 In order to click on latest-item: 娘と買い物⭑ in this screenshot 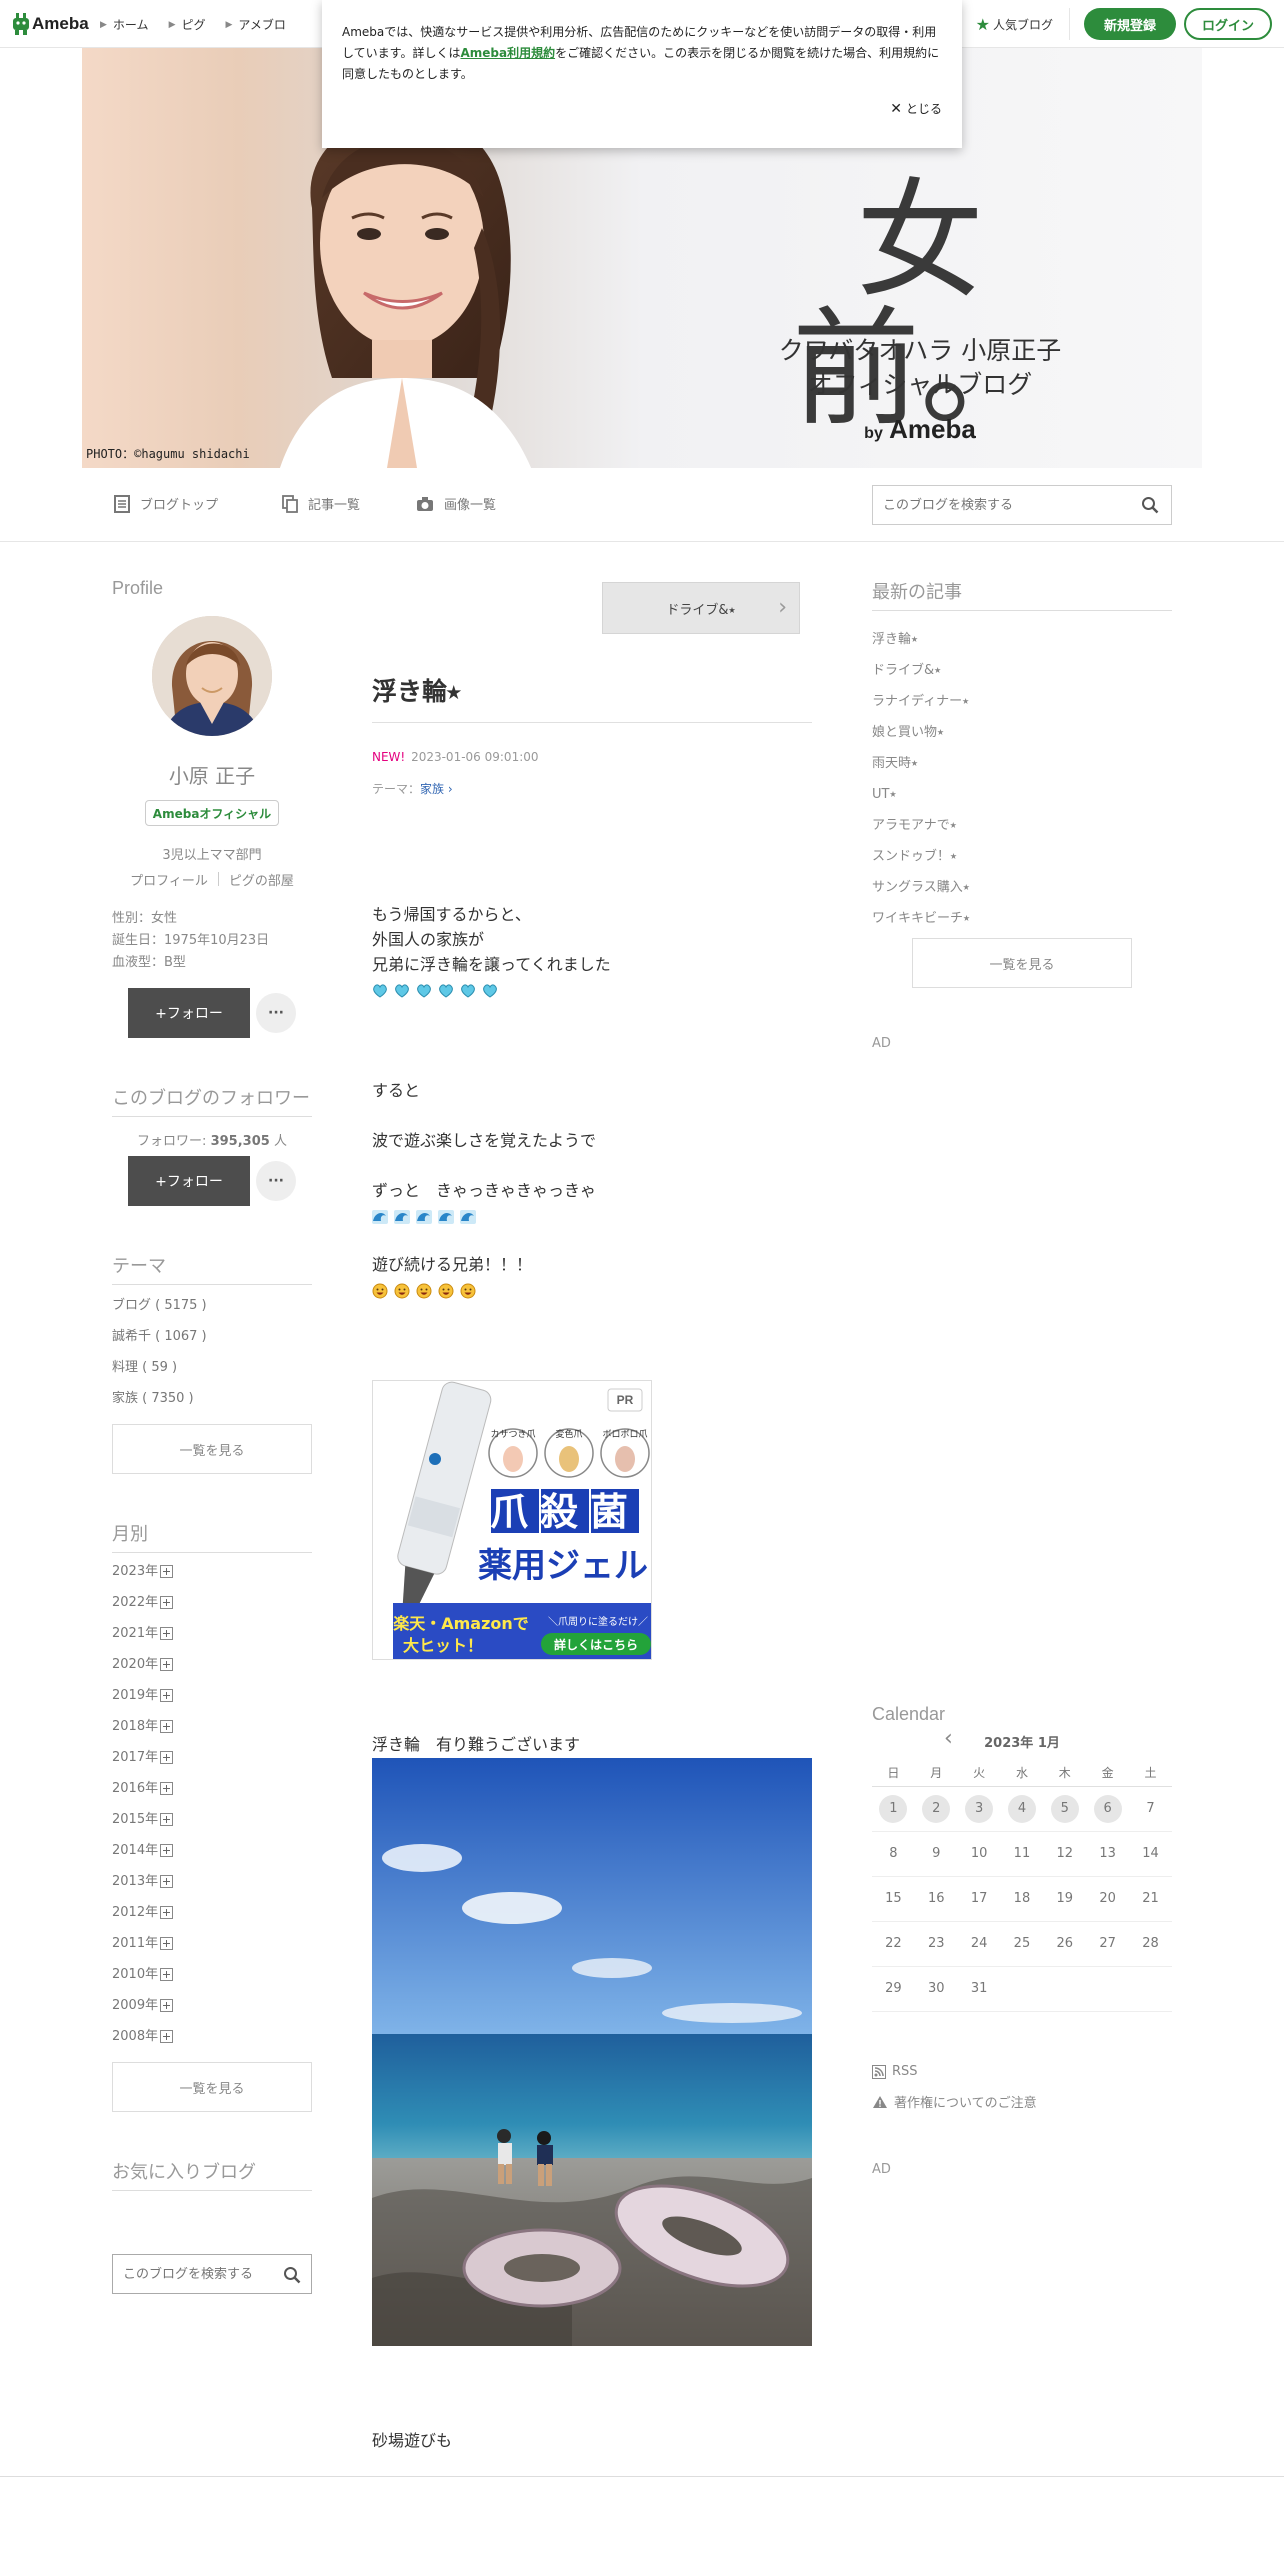, I will do `click(921, 732)`.